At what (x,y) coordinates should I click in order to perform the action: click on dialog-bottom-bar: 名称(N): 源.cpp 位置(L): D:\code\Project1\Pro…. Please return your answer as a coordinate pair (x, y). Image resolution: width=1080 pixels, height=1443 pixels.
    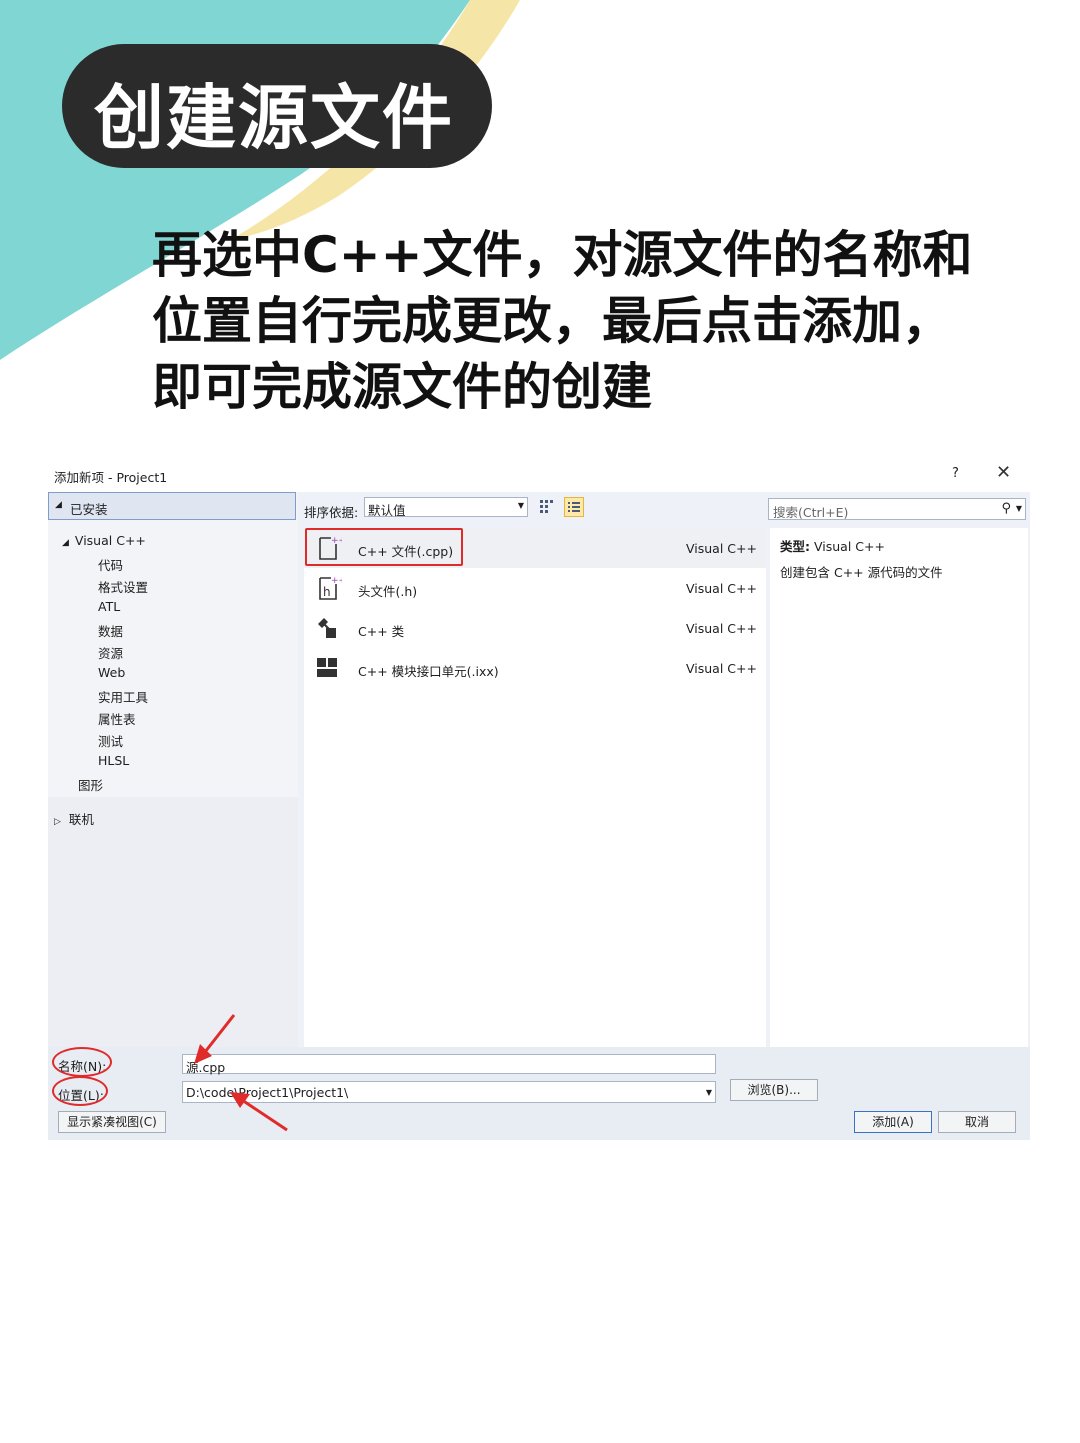
    Looking at the image, I should click on (539, 1093).